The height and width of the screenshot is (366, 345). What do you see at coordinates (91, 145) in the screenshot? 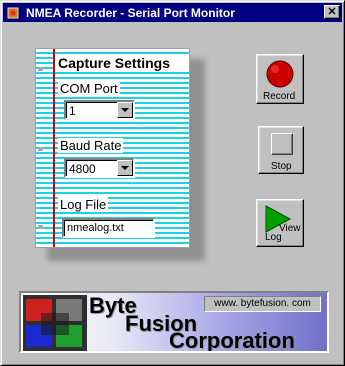
I see `baud-rate-label: Baud Rate` at bounding box center [91, 145].